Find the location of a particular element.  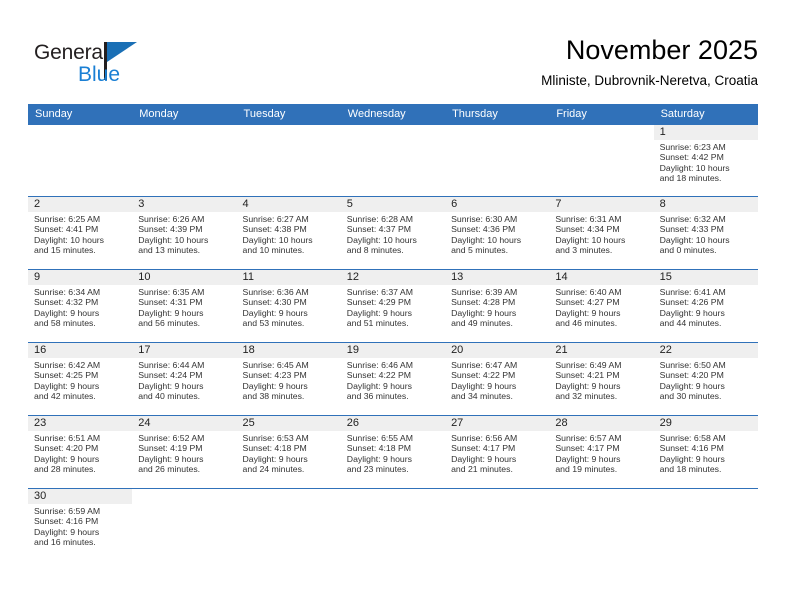

day-sunrise-text: Sunrise: 6:50 AM is located at coordinates (692, 365).